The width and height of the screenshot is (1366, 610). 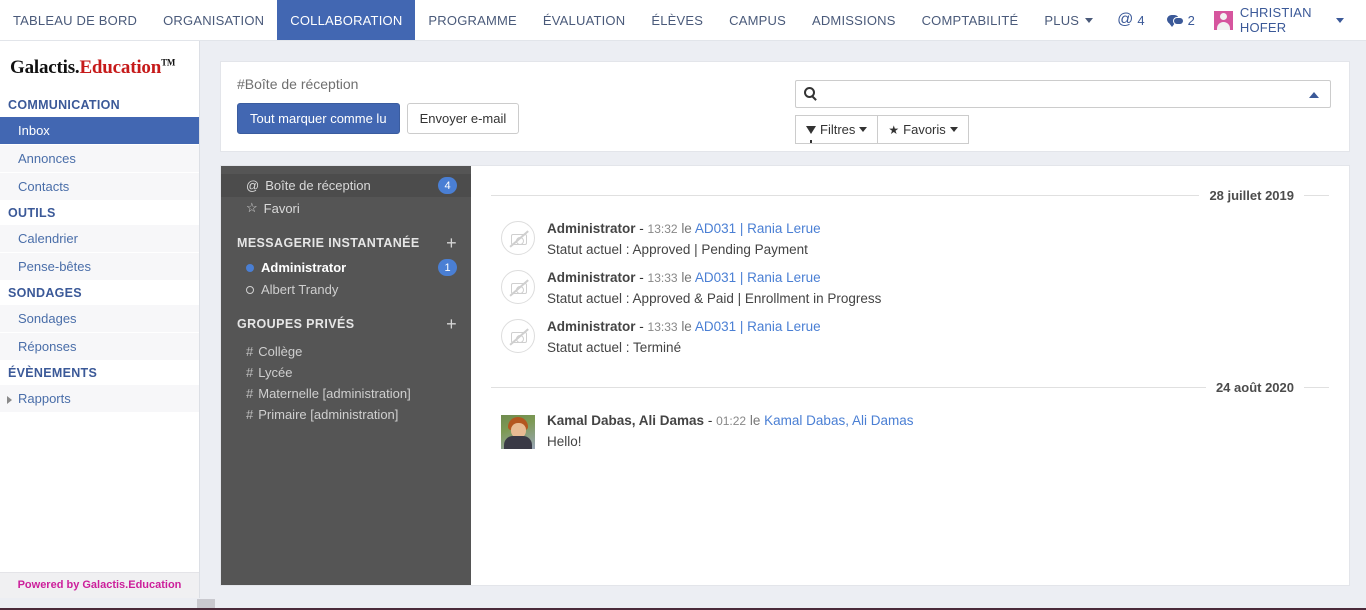 I want to click on private-groups-title: GROUPES PRIVÉS, so click(x=296, y=324).